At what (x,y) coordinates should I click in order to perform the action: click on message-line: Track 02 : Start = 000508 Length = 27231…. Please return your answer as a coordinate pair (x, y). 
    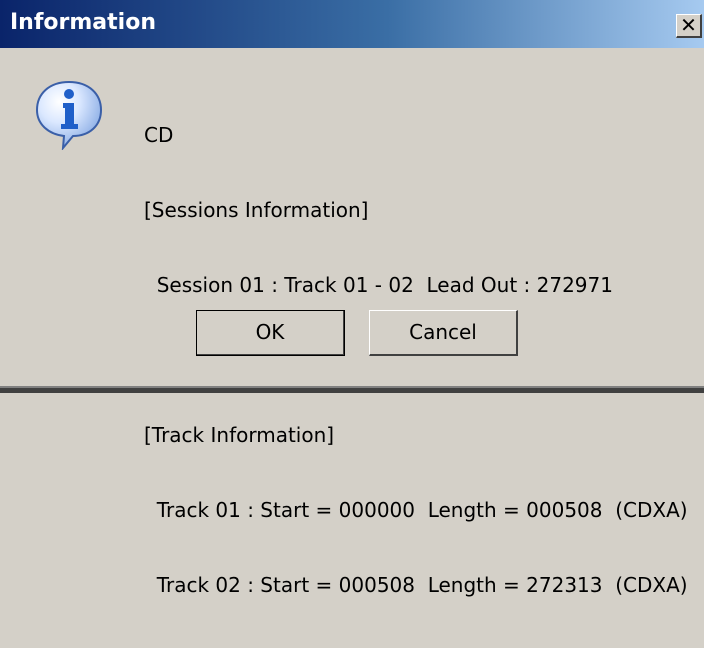
    Looking at the image, I should click on (416, 585).